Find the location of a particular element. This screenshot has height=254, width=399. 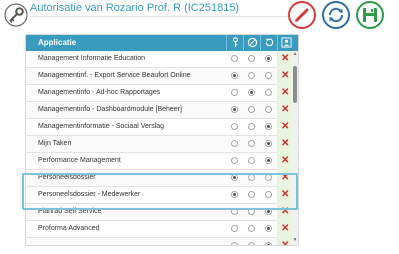

application-name: Mijn Taken is located at coordinates (55, 143).